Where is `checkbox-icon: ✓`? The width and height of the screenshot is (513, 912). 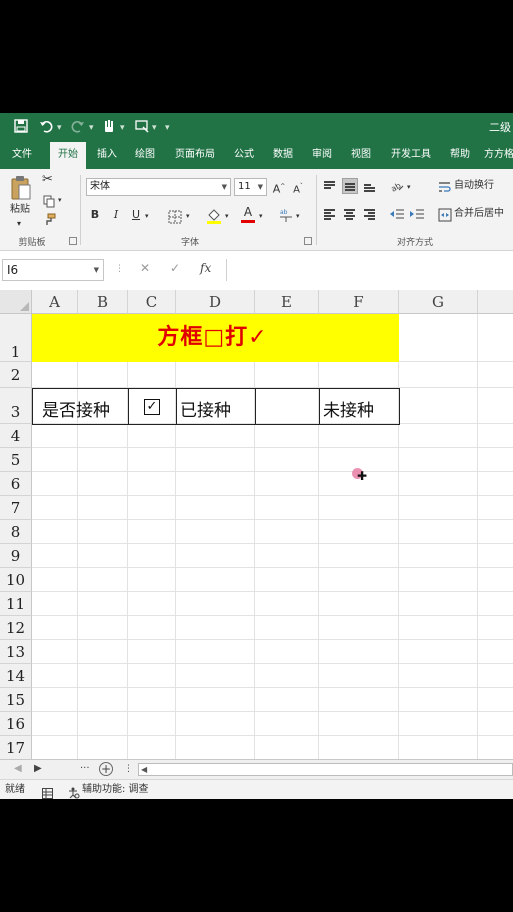 checkbox-icon: ✓ is located at coordinates (152, 407).